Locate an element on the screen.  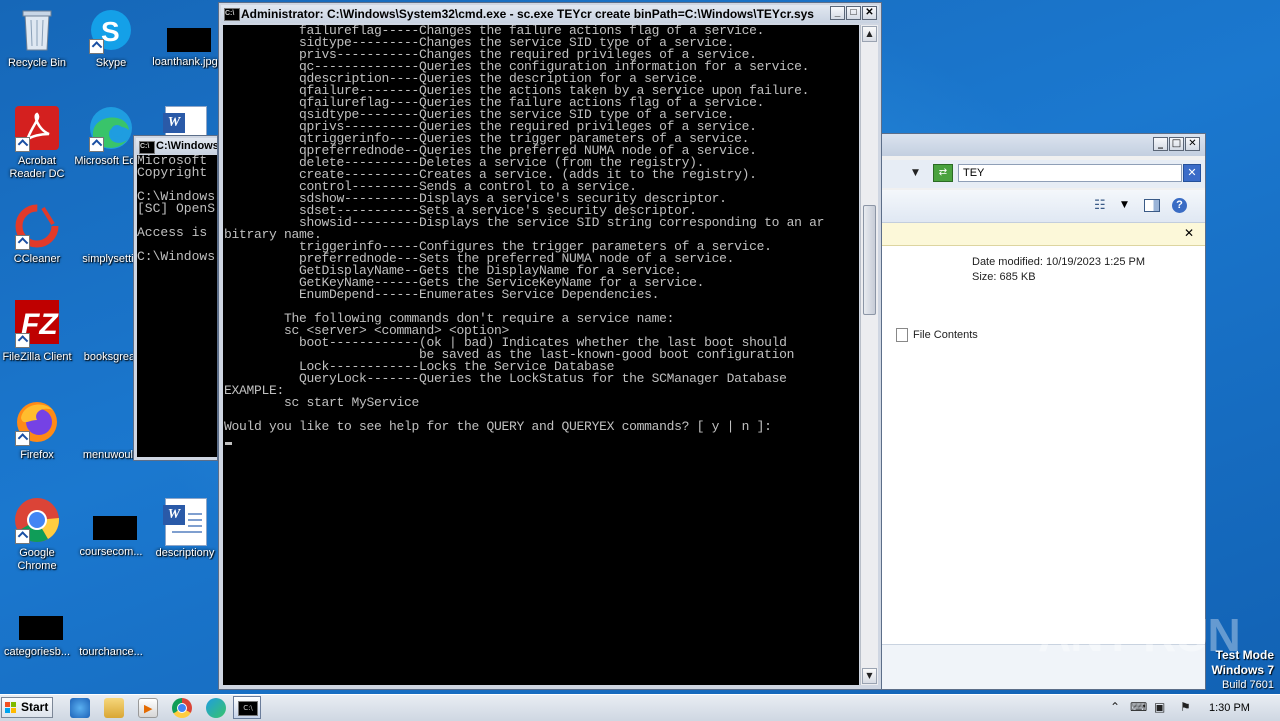
desktop-icon-label: Firefox is located at coordinates (37, 455).